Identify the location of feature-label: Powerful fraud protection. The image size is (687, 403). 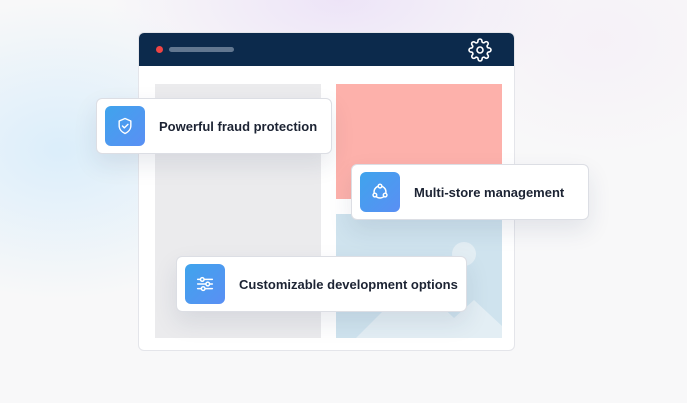
(238, 126).